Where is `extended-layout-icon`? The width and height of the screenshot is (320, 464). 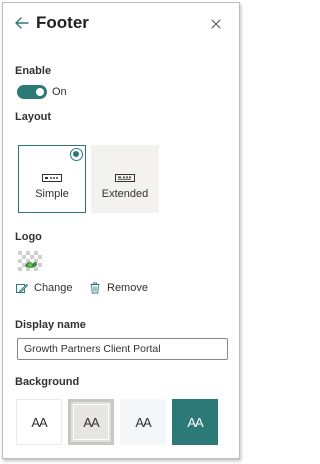 extended-layout-icon is located at coordinates (125, 178).